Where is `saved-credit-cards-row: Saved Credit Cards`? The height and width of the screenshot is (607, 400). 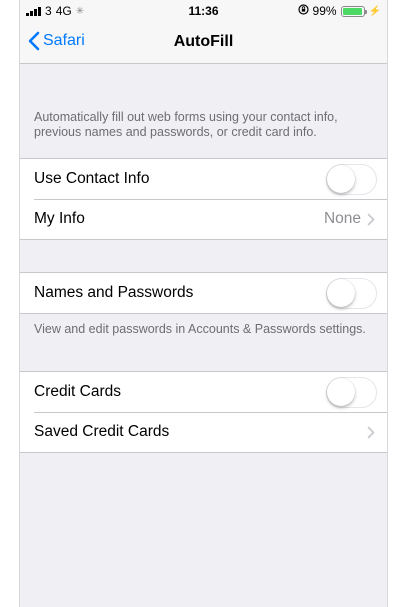
saved-credit-cards-row: Saved Credit Cards is located at coordinates (203, 432).